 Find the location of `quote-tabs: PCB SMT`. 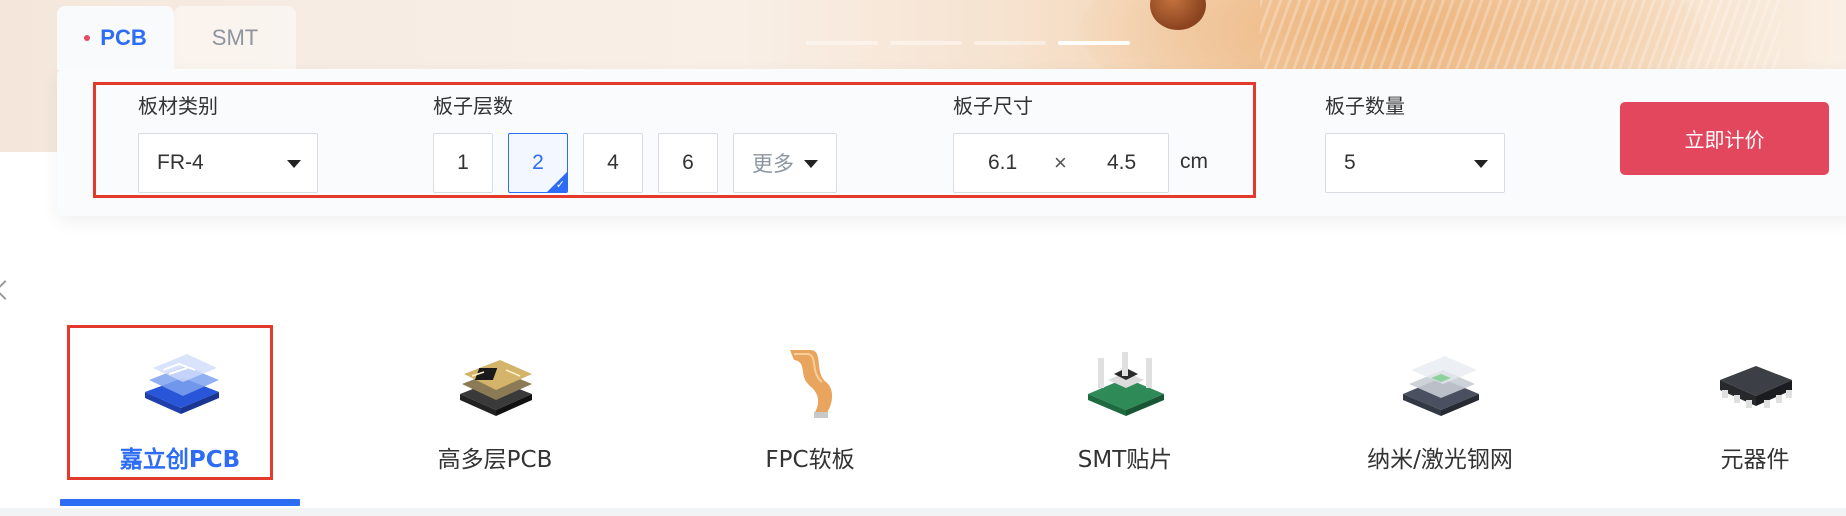

quote-tabs: PCB SMT is located at coordinates (176, 38).